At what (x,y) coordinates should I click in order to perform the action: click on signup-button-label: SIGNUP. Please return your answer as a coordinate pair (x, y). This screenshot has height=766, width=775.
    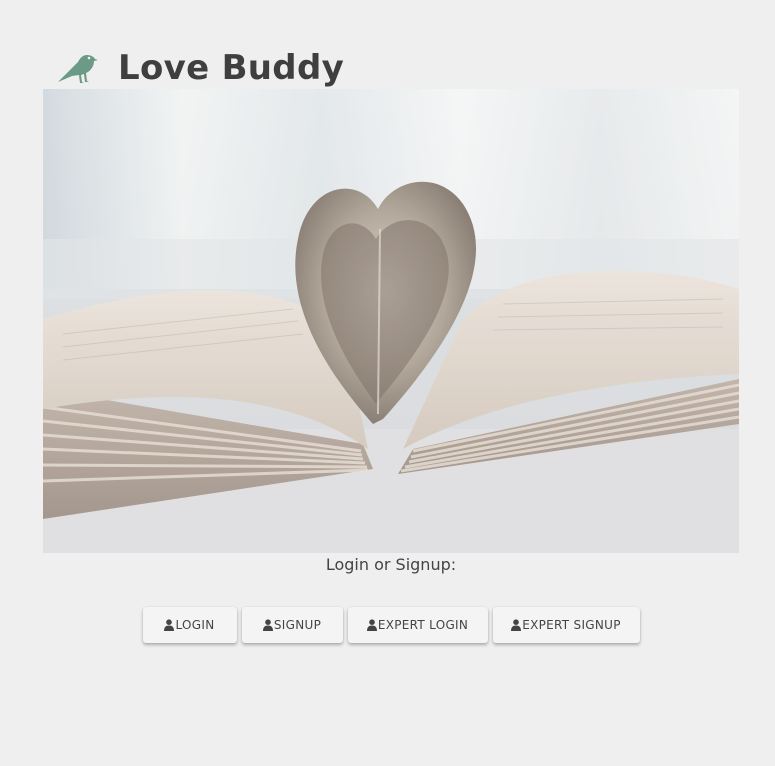
    Looking at the image, I should click on (297, 625).